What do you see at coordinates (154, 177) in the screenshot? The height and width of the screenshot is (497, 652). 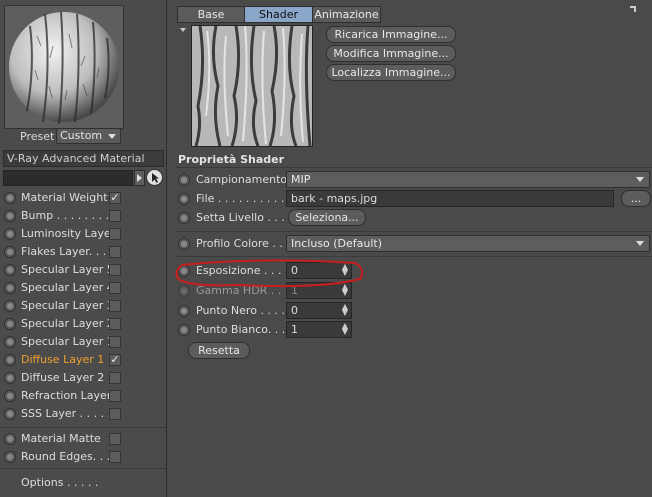 I see `pick-cursor-button` at bounding box center [154, 177].